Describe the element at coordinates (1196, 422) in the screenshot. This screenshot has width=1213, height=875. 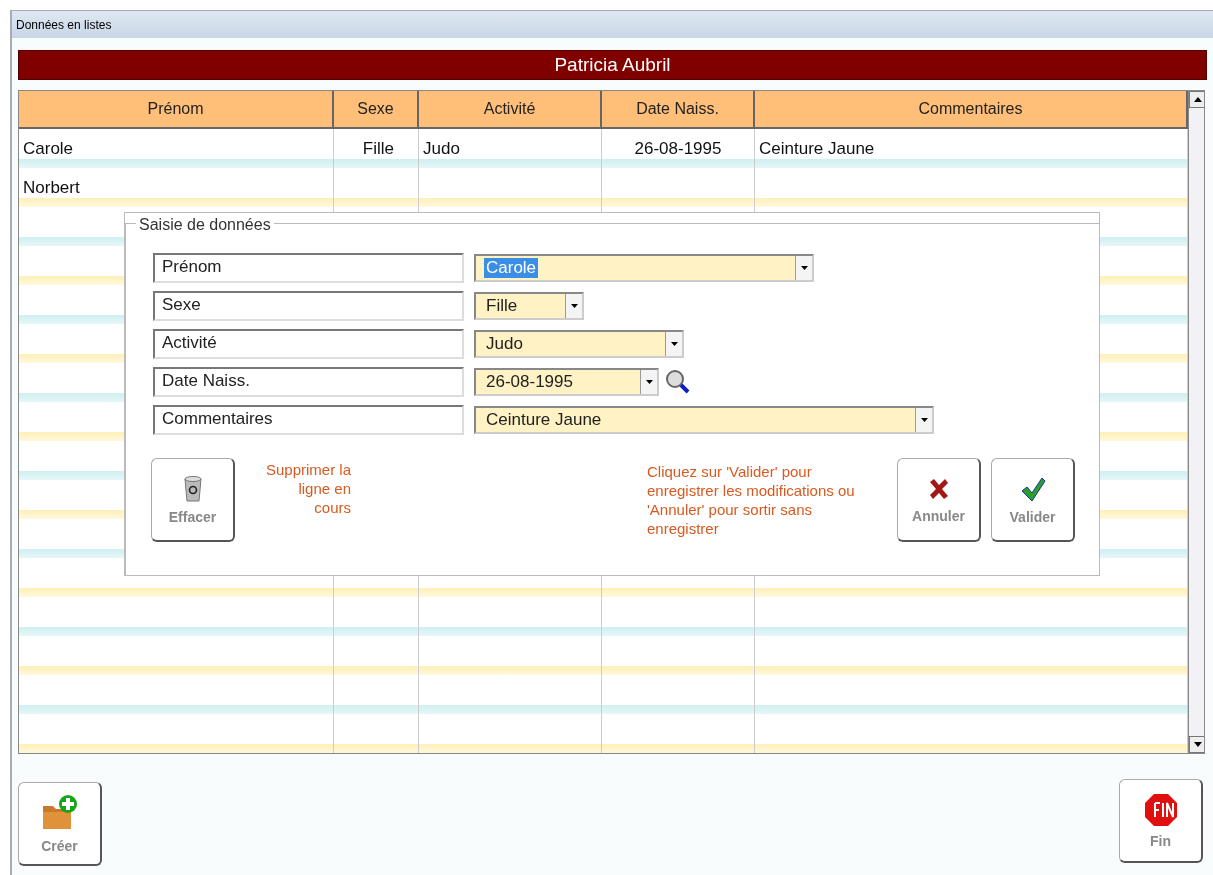
I see `scrollbar` at that location.